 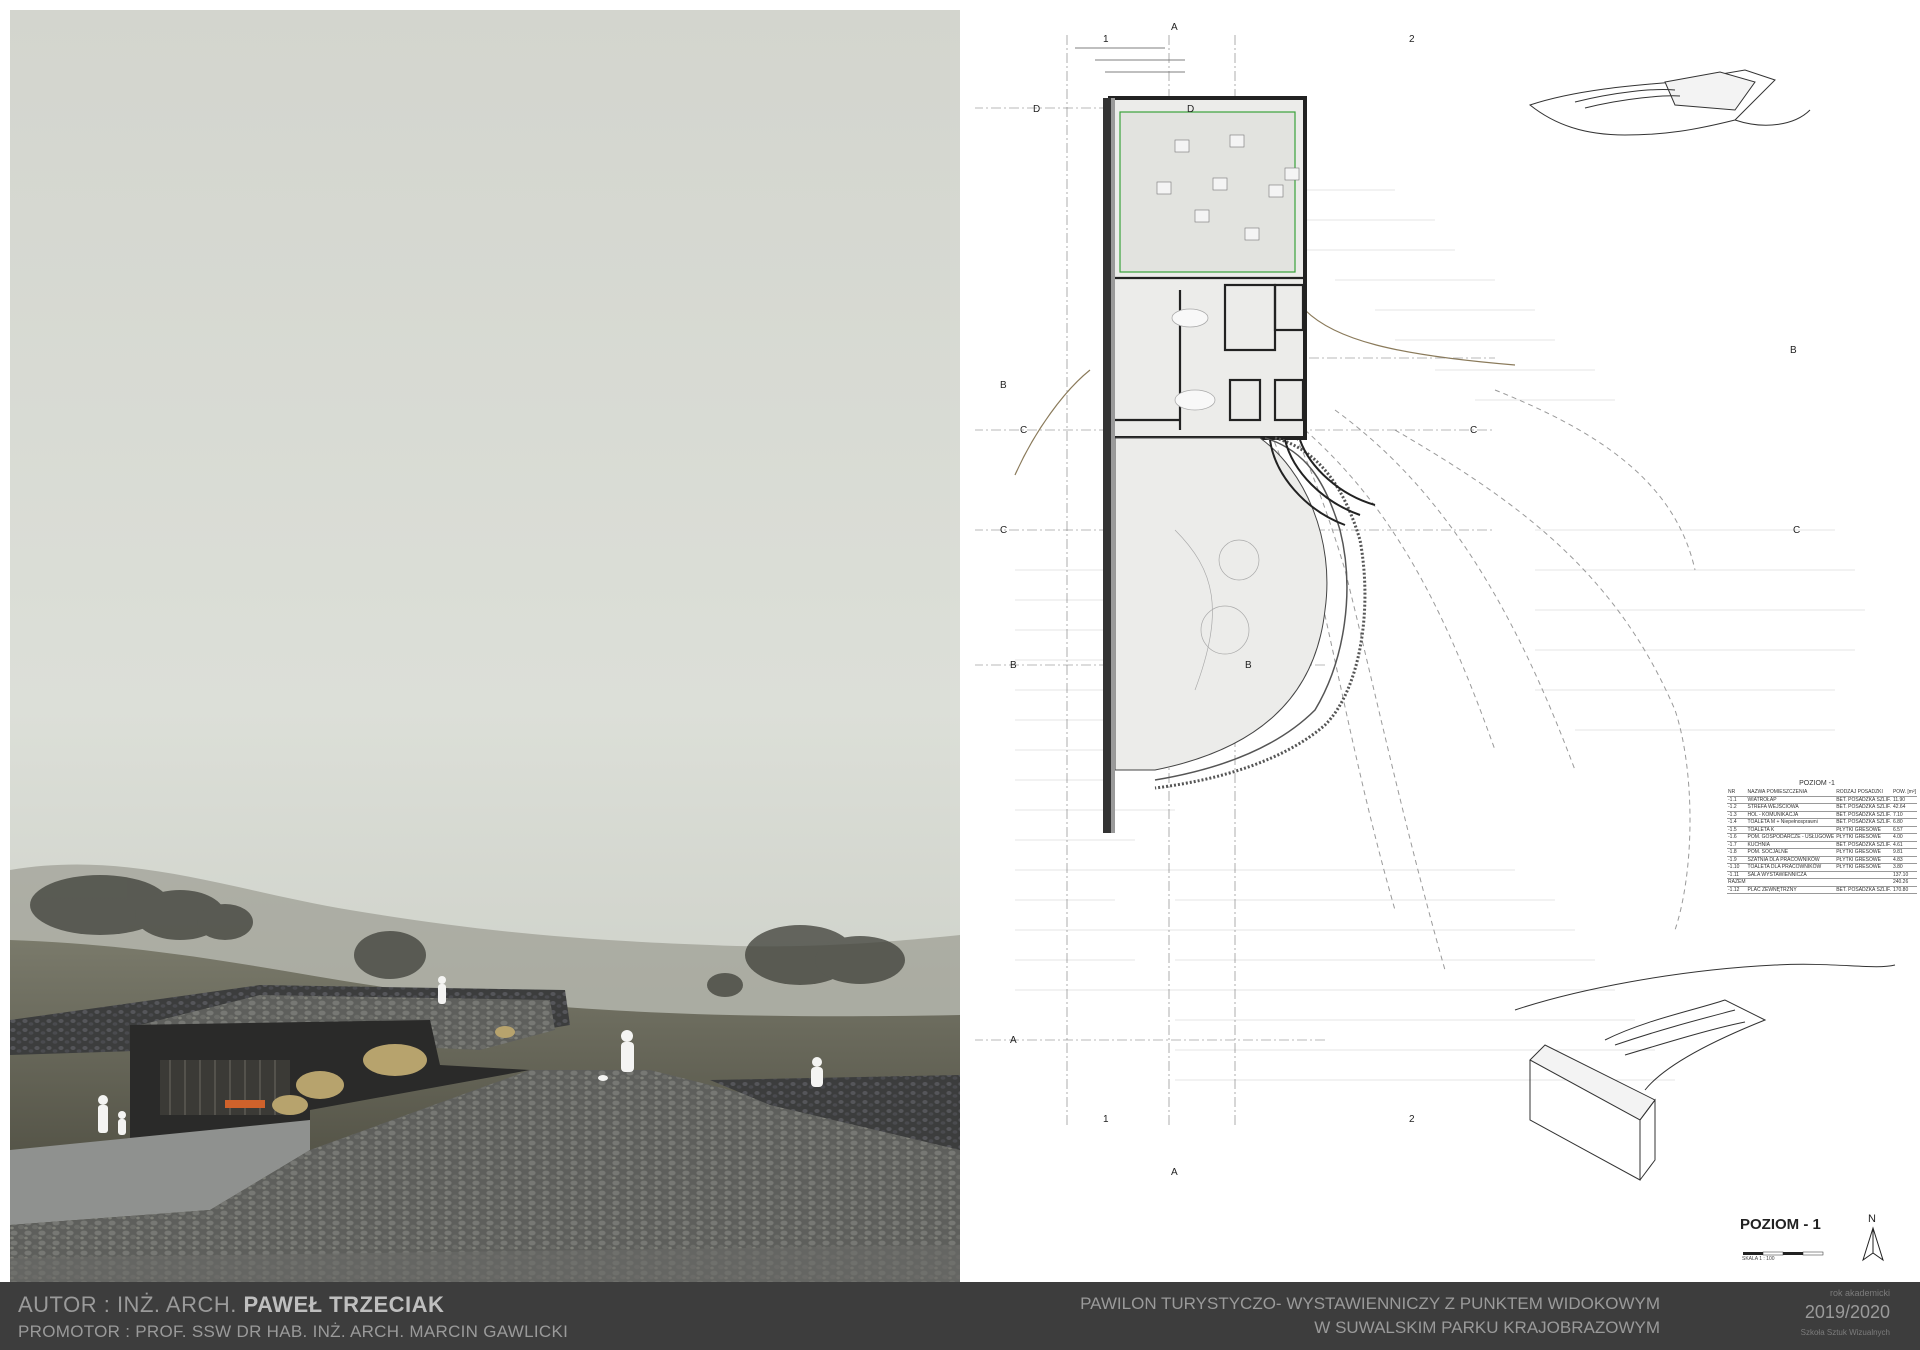 What do you see at coordinates (1863, 890) in the screenshot?
I see `extra-floor: BET. POSADZKA SZLIF.` at bounding box center [1863, 890].